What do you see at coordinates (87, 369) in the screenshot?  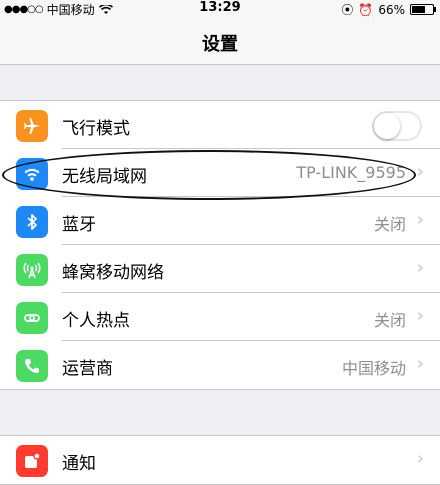 I see `row-label: 运营商` at bounding box center [87, 369].